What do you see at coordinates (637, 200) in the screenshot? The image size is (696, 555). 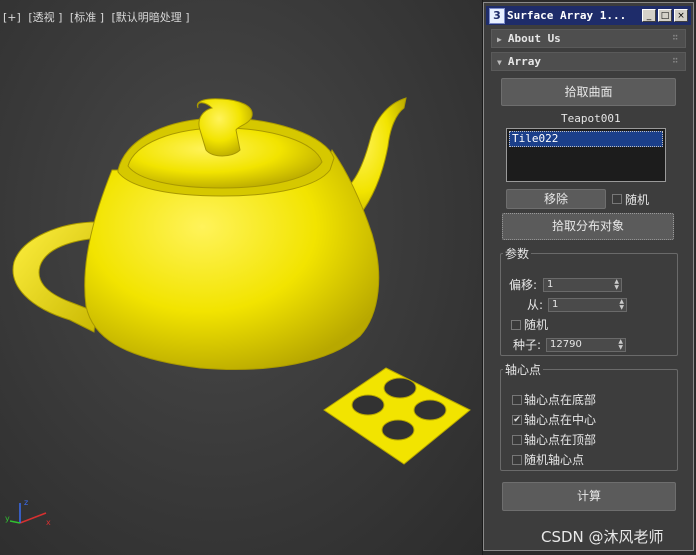 I see `random-list-label: 随机` at bounding box center [637, 200].